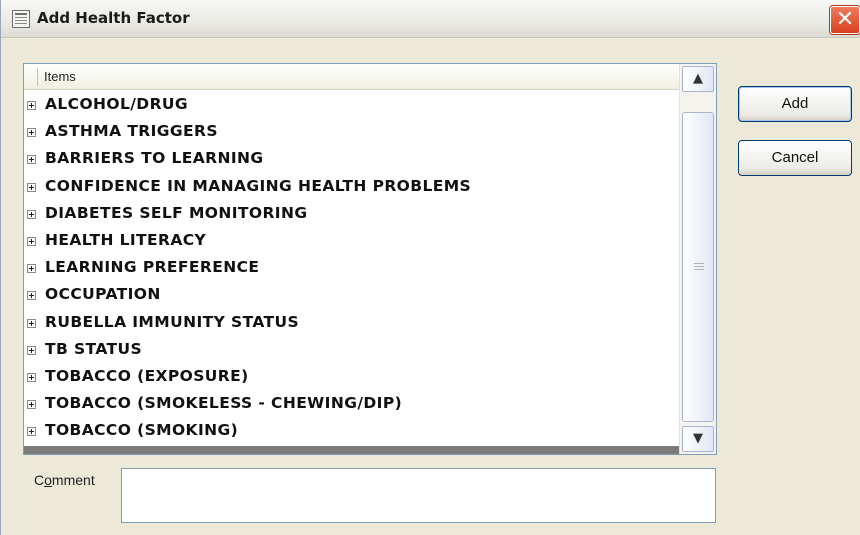  What do you see at coordinates (418, 495) in the screenshot?
I see `comment-field` at bounding box center [418, 495].